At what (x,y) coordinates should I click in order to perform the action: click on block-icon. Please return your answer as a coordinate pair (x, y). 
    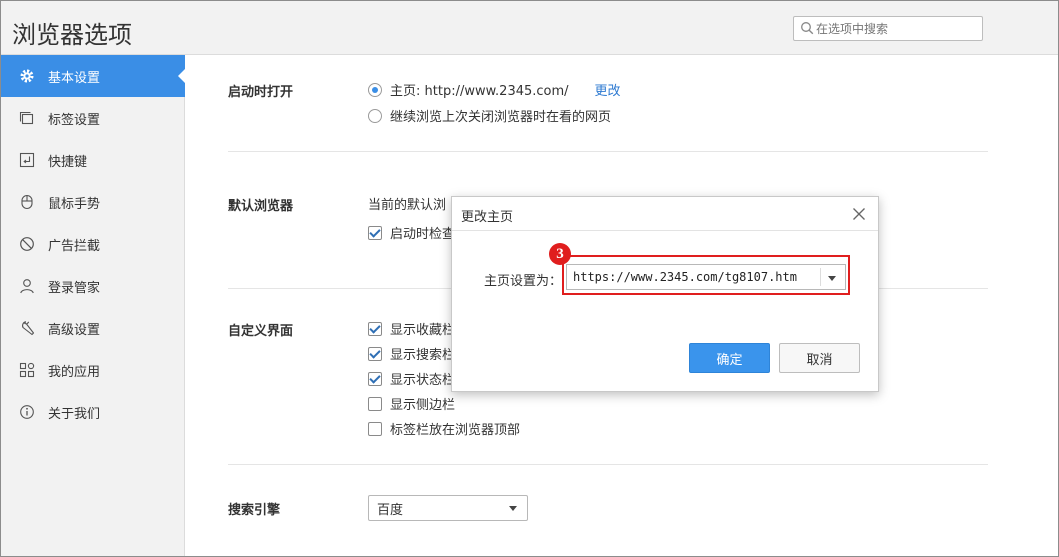
    Looking at the image, I should click on (27, 244).